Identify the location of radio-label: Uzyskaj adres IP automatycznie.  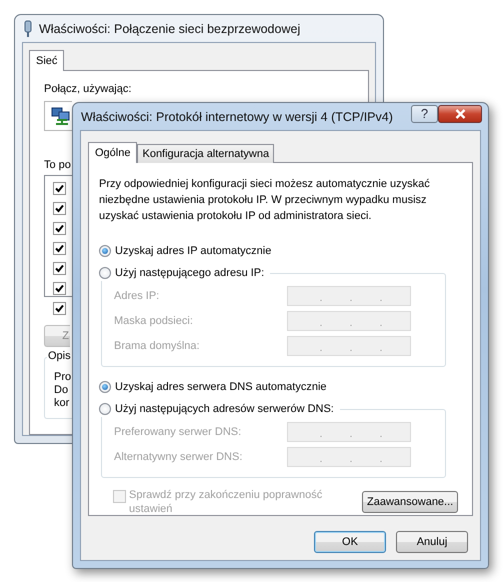
(193, 251).